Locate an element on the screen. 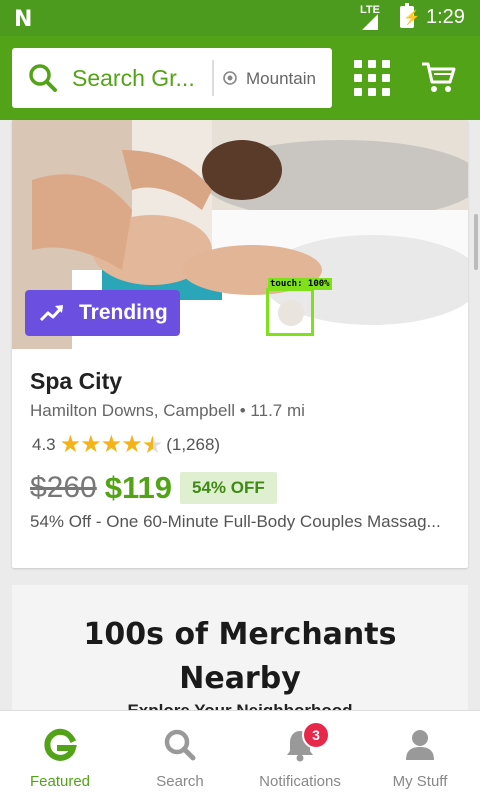  location-icon is located at coordinates (230, 78).